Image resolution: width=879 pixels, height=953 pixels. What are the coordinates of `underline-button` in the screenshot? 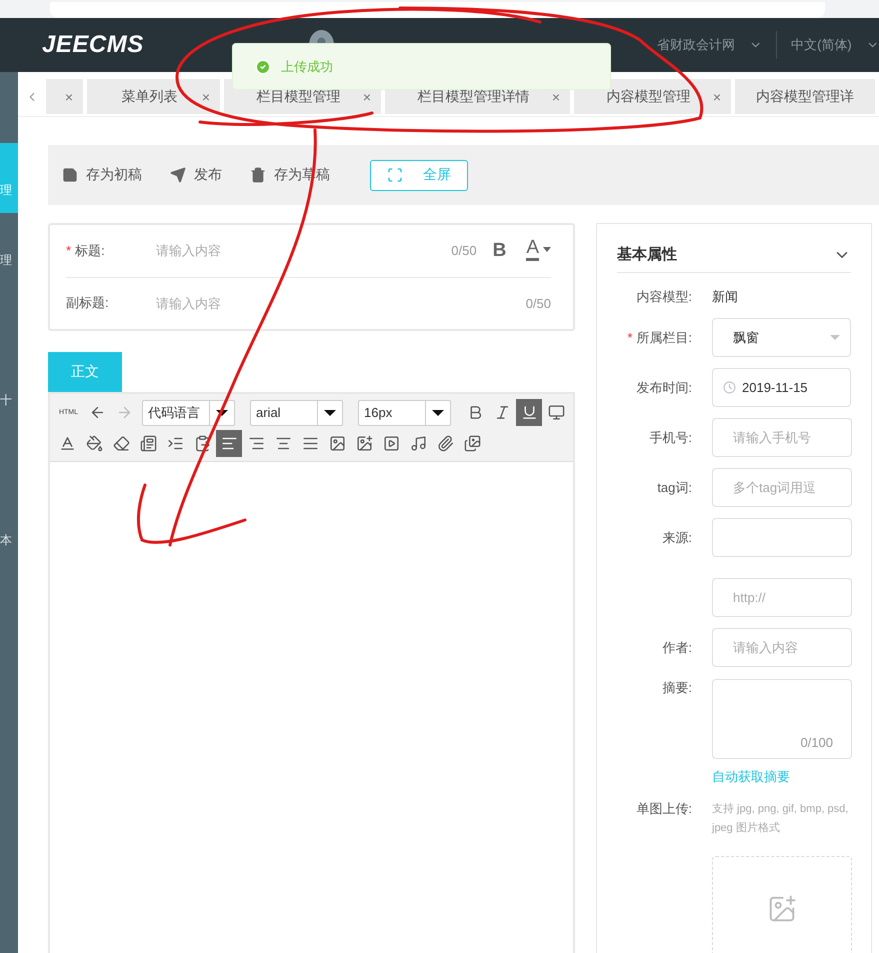 It's located at (529, 412).